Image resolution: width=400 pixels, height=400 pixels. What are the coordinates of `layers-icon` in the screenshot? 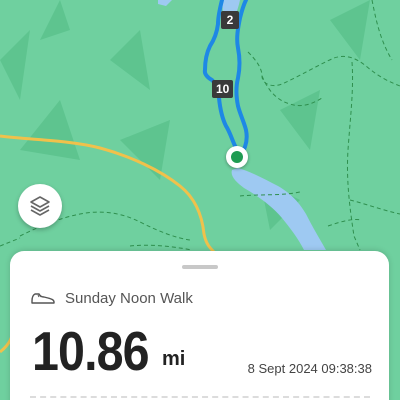 It's located at (40, 206).